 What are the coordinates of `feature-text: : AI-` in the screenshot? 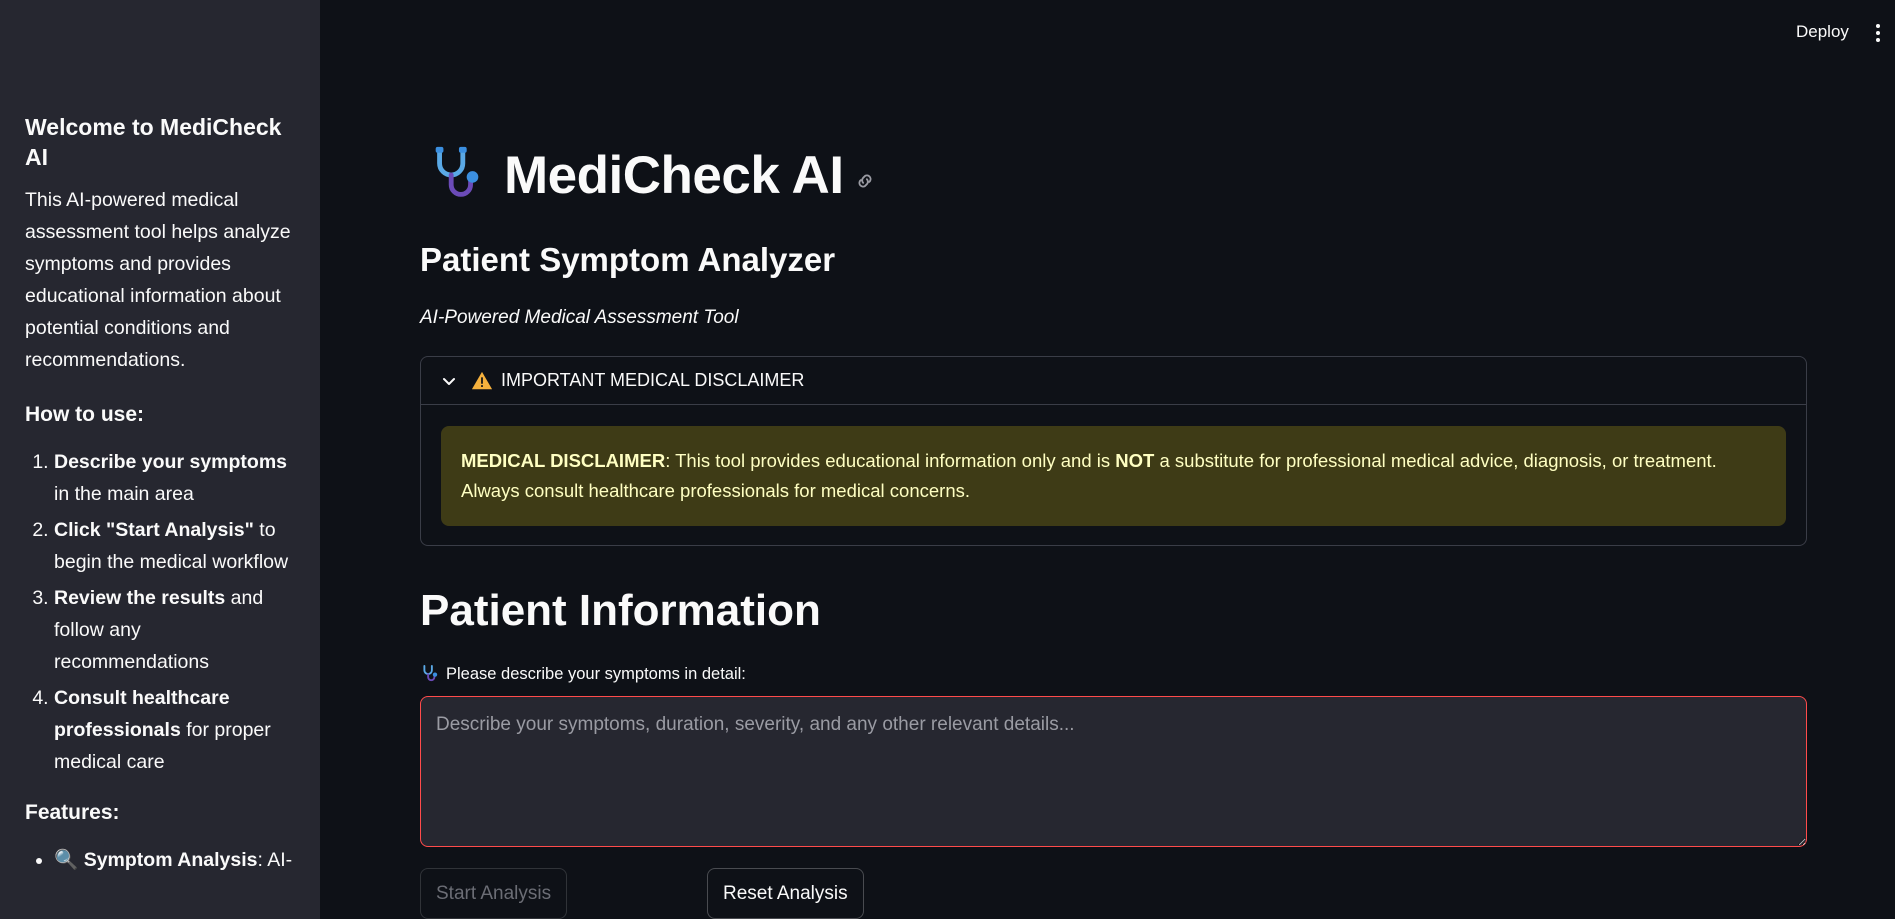 It's located at (275, 860).